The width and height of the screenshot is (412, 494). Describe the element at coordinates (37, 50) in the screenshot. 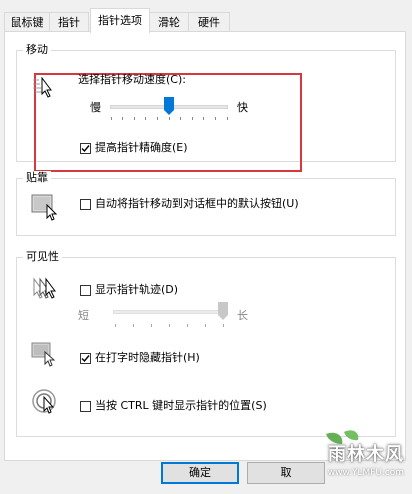

I see `motion-group-title: 移动` at that location.